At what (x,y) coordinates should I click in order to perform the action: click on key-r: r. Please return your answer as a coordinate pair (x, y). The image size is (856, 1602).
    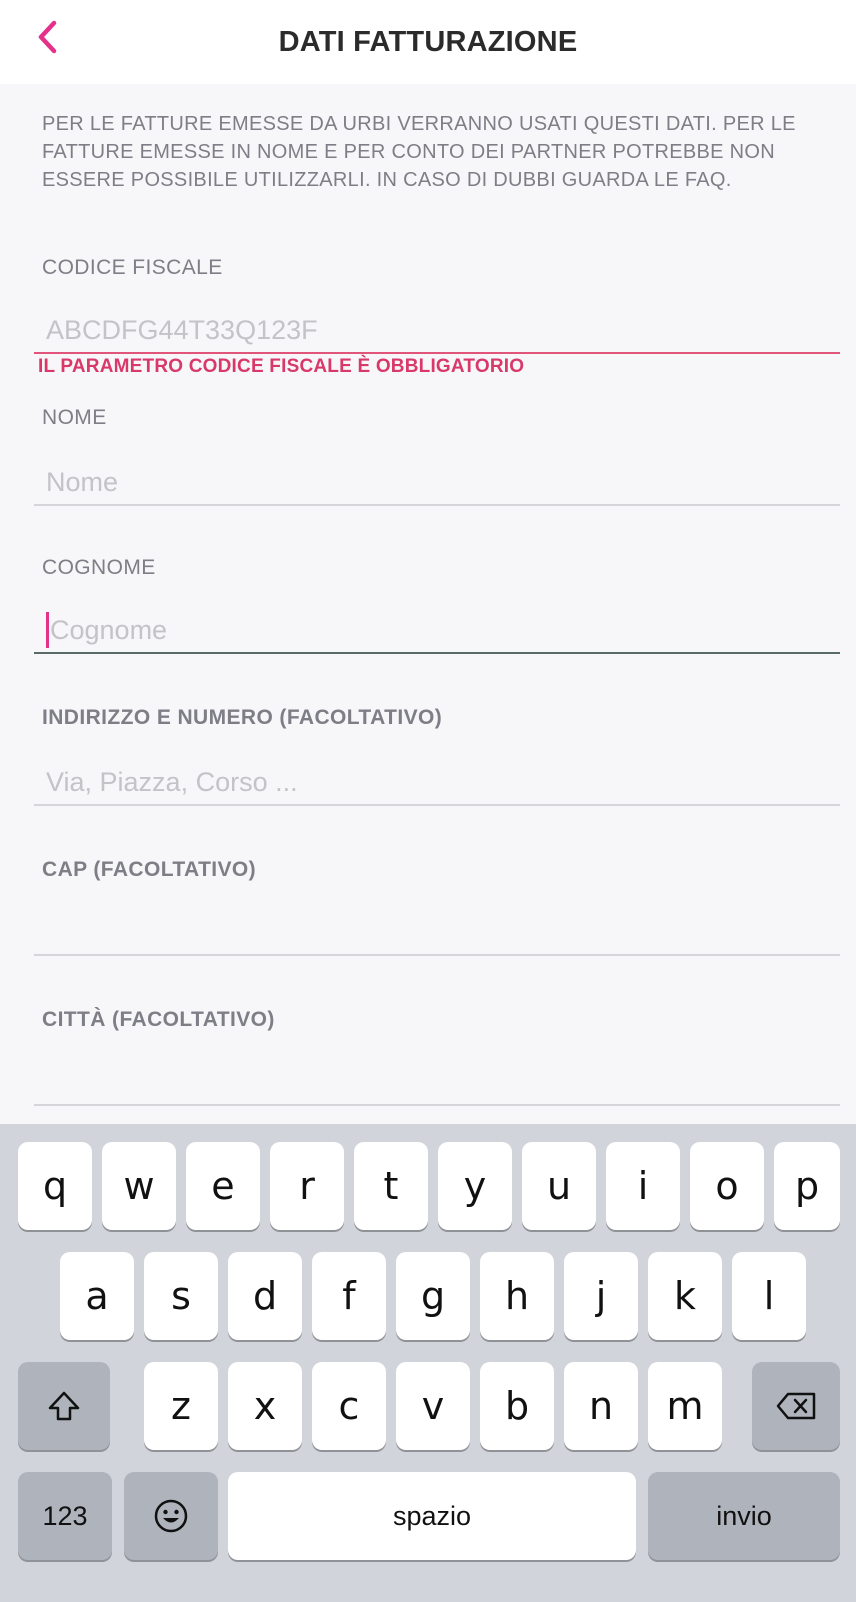
    Looking at the image, I should click on (307, 1186).